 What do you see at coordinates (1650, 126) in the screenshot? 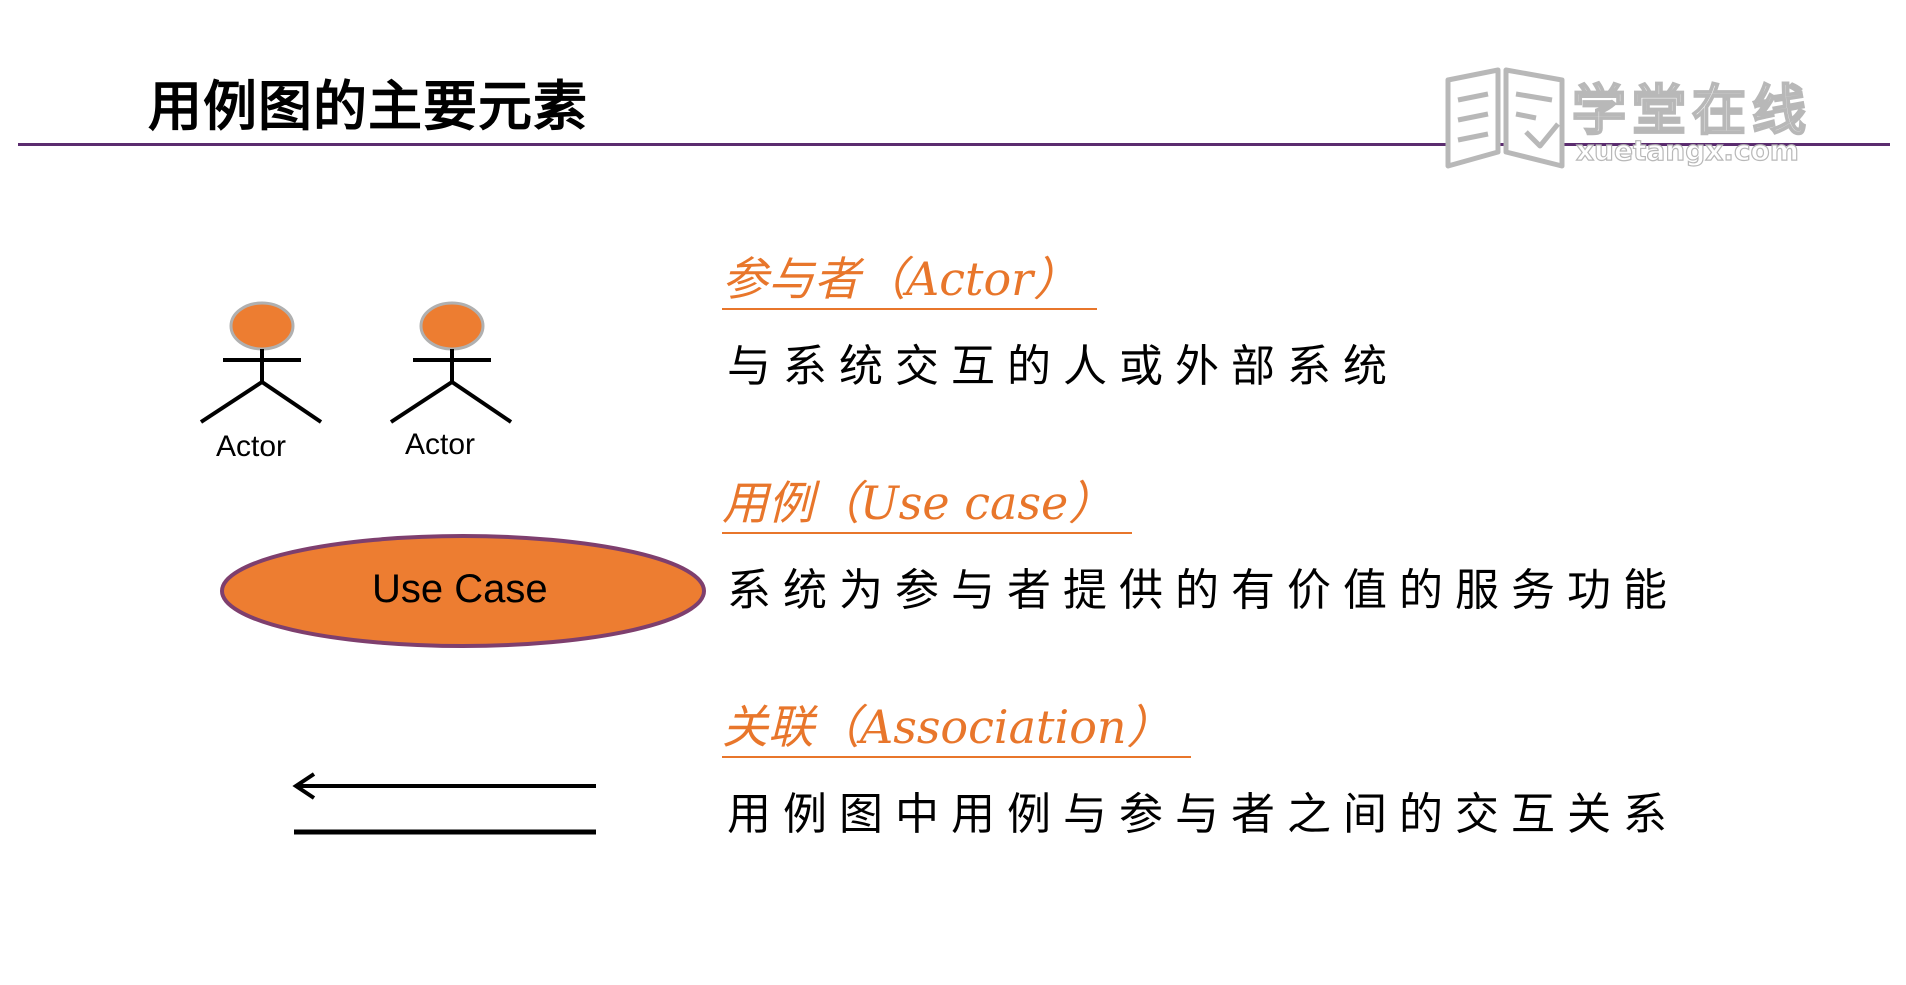
I see `xuetangx-logo: 学堂在线 xuetangx.com` at bounding box center [1650, 126].